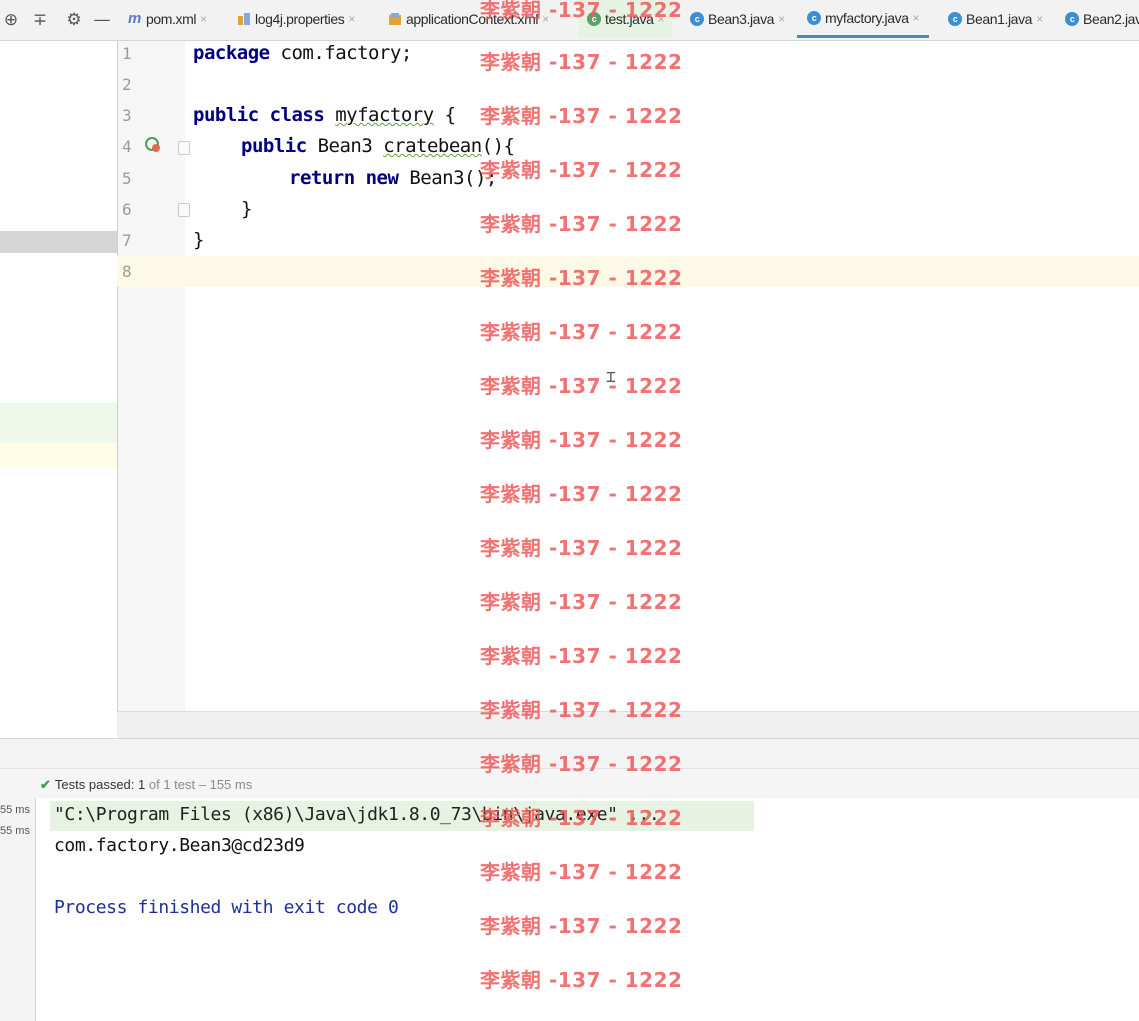 Image resolution: width=1139 pixels, height=1021 pixels. Describe the element at coordinates (45, 784) in the screenshot. I see `check-icon: ✔` at that location.